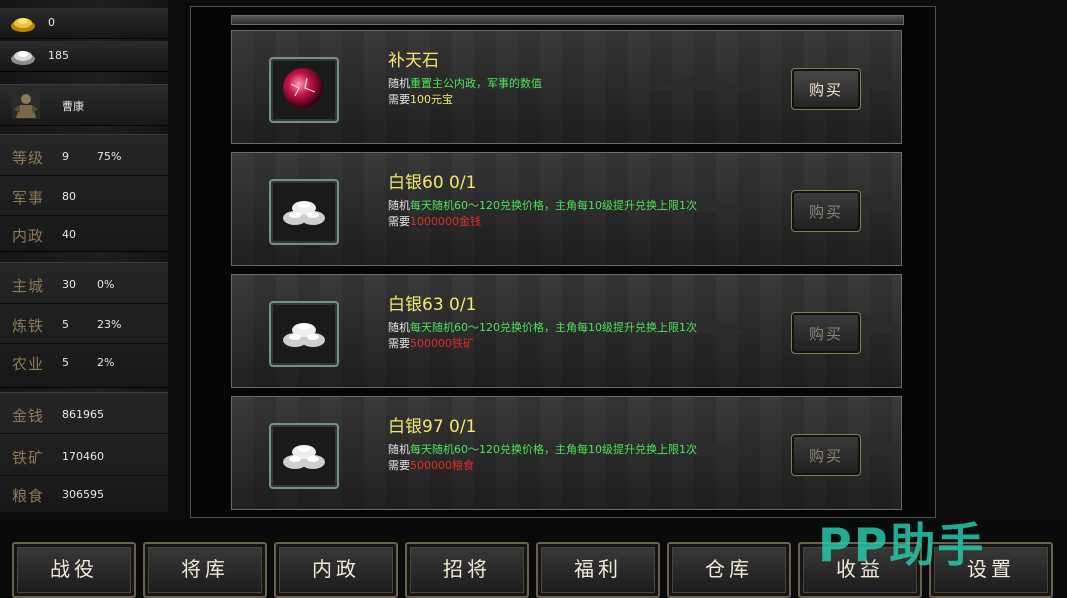 The width and height of the screenshot is (1067, 598). What do you see at coordinates (598, 570) in the screenshot?
I see `tab-welfare: 福利` at bounding box center [598, 570].